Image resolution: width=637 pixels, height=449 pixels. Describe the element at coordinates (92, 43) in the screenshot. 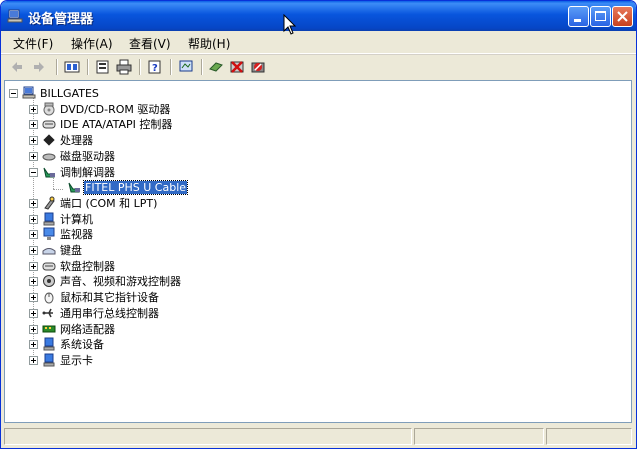

I see `menu-action: 操作(A)` at that location.